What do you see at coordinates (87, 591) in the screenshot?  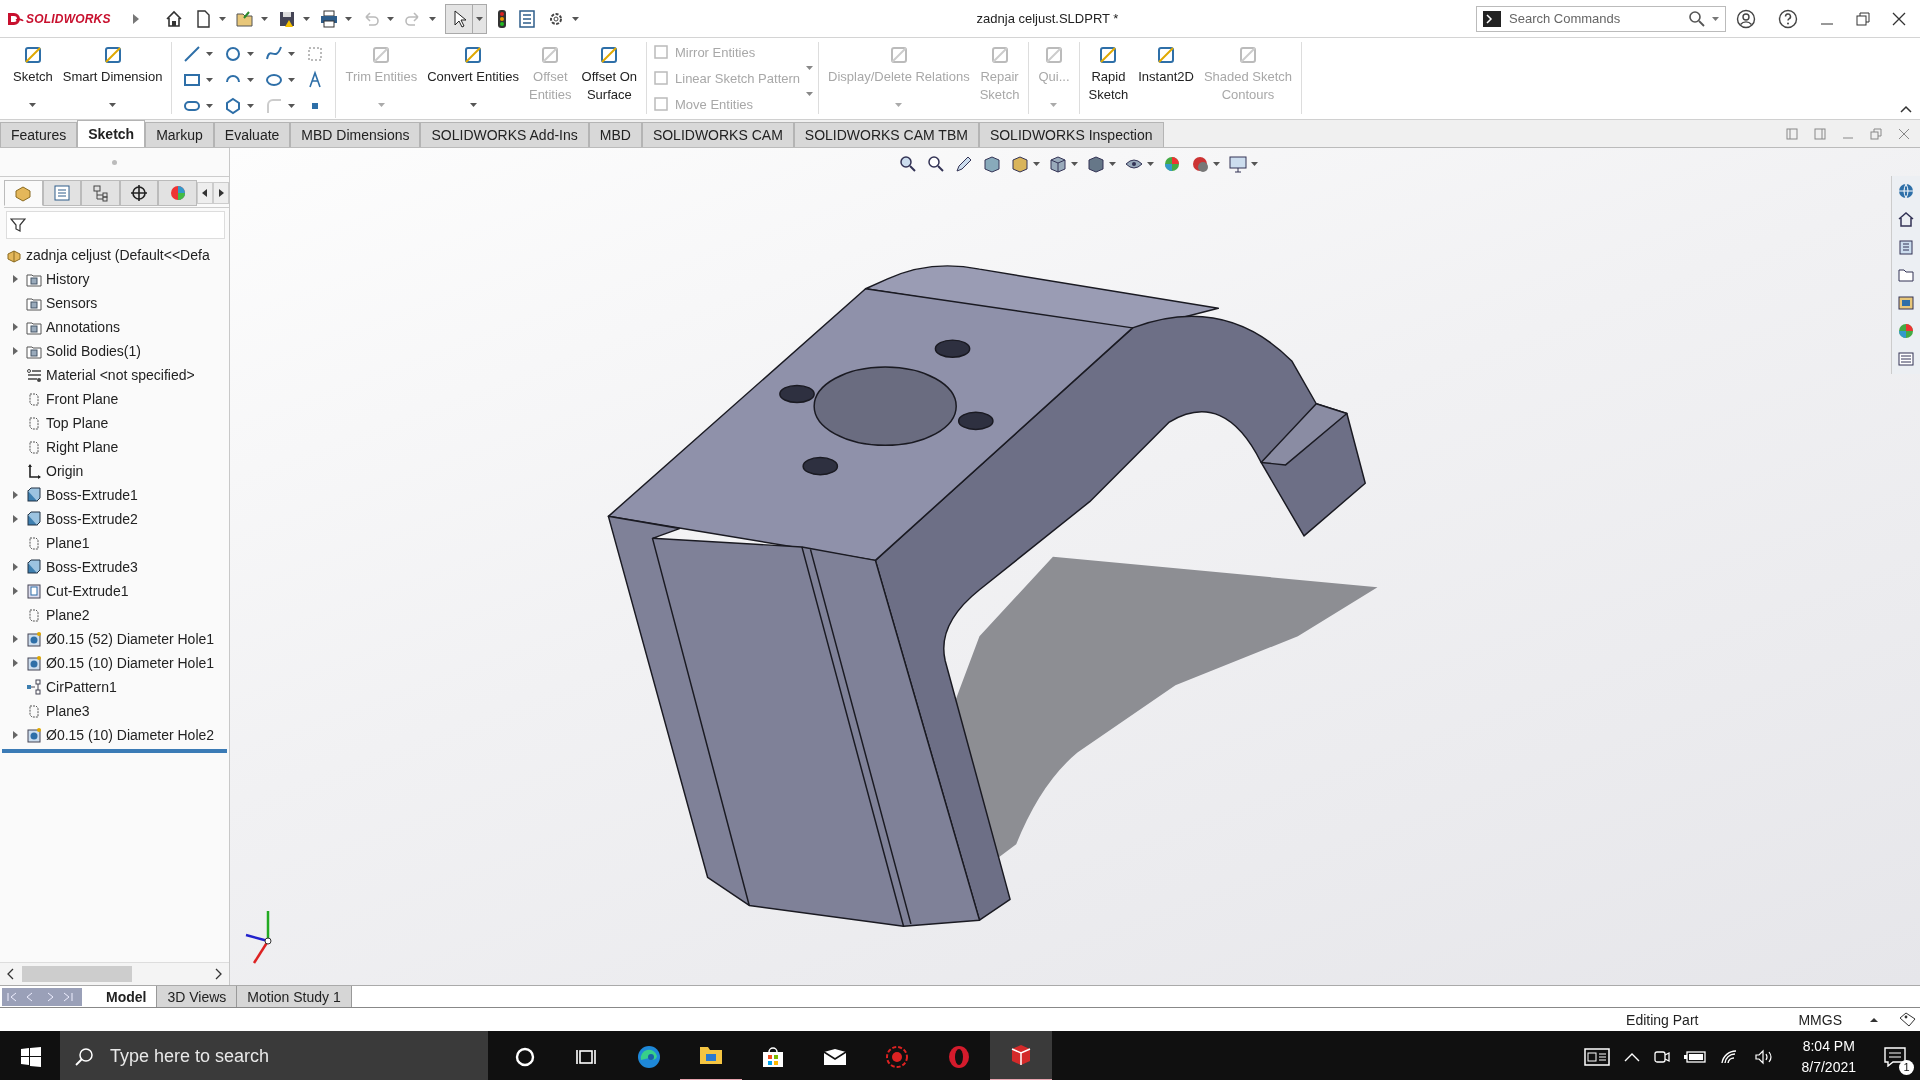 I see `tree-item: Cut-Extrude1` at bounding box center [87, 591].